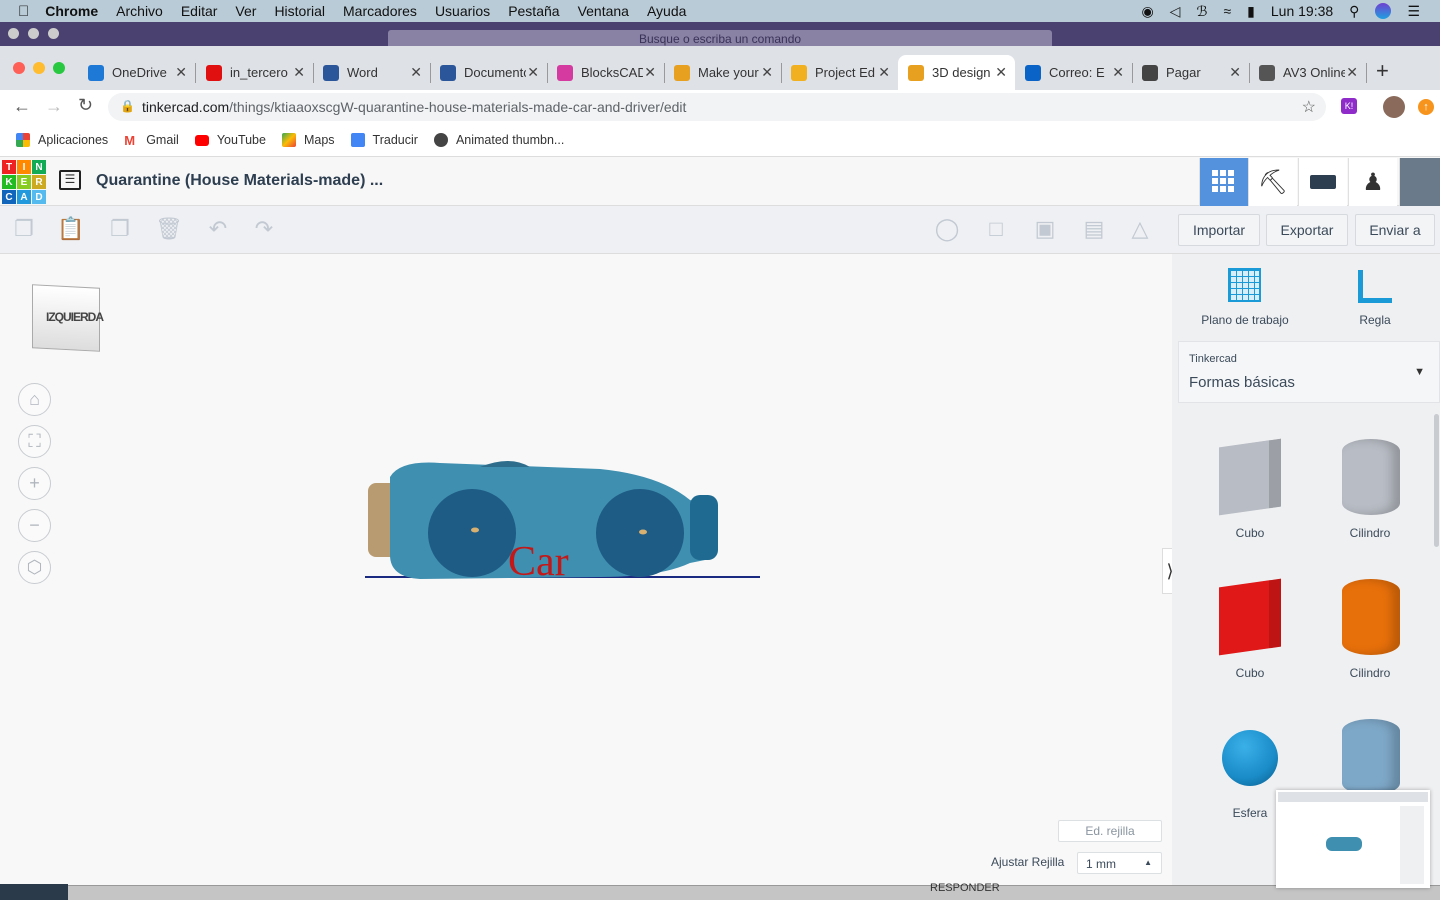 The image size is (1440, 900). Describe the element at coordinates (59, 68) in the screenshot. I see `maximize-window-button` at that location.